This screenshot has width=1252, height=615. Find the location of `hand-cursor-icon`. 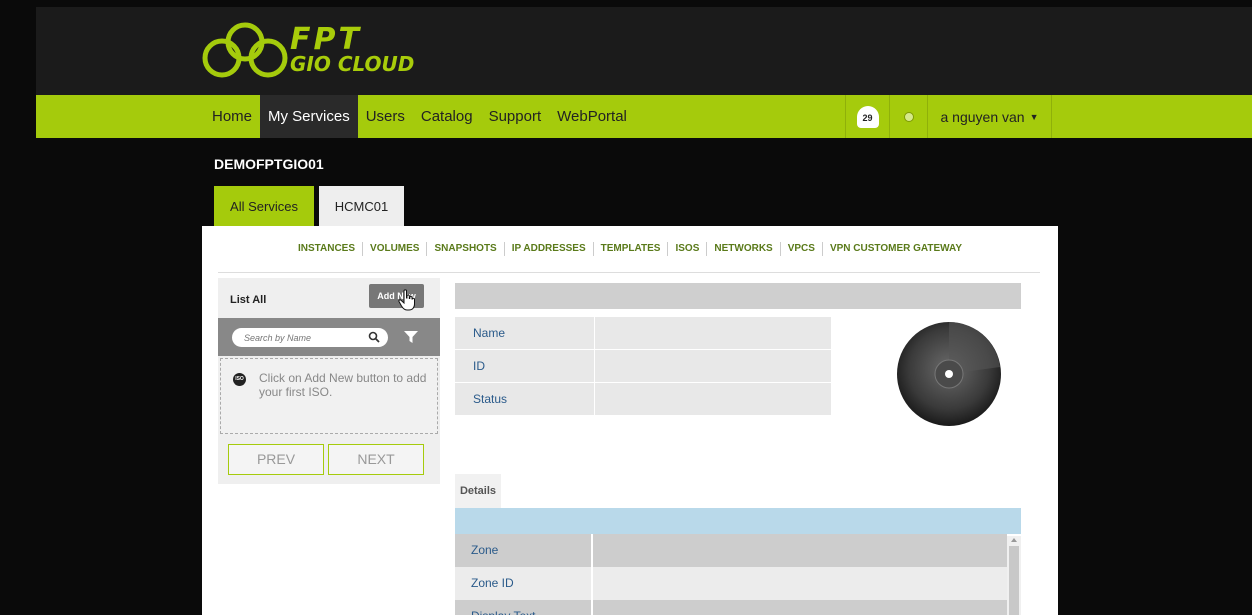

hand-cursor-icon is located at coordinates (406, 300).